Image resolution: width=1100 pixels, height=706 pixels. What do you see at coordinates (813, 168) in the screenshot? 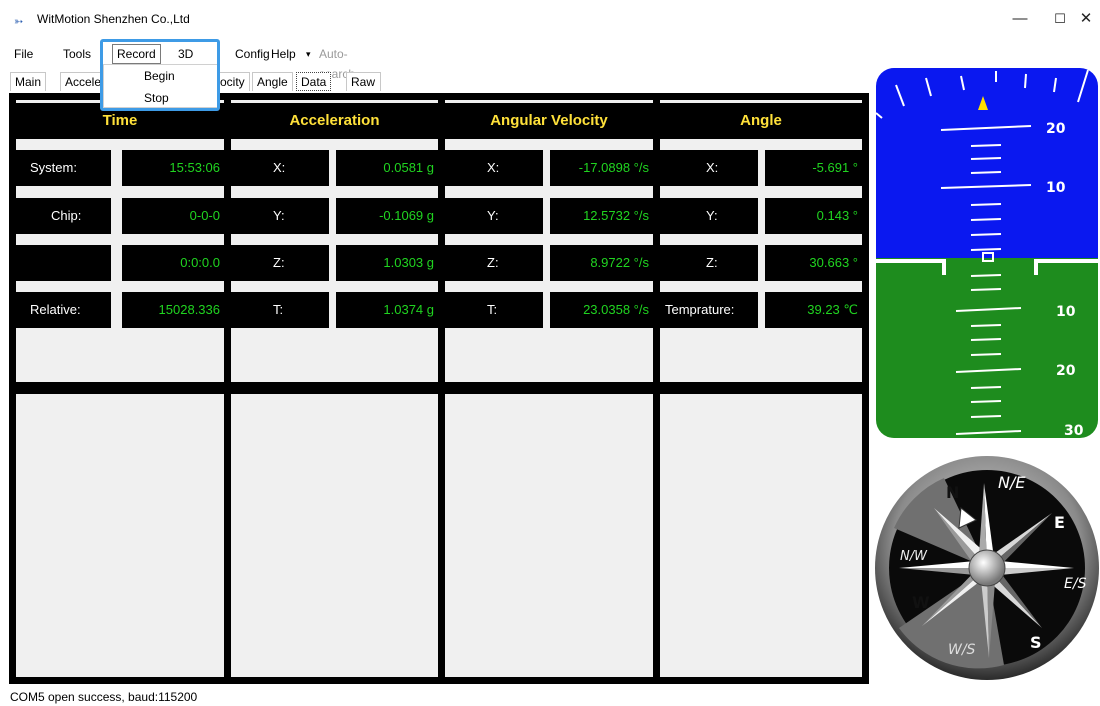
I see `angle-x-value: -5.691 °` at bounding box center [813, 168].